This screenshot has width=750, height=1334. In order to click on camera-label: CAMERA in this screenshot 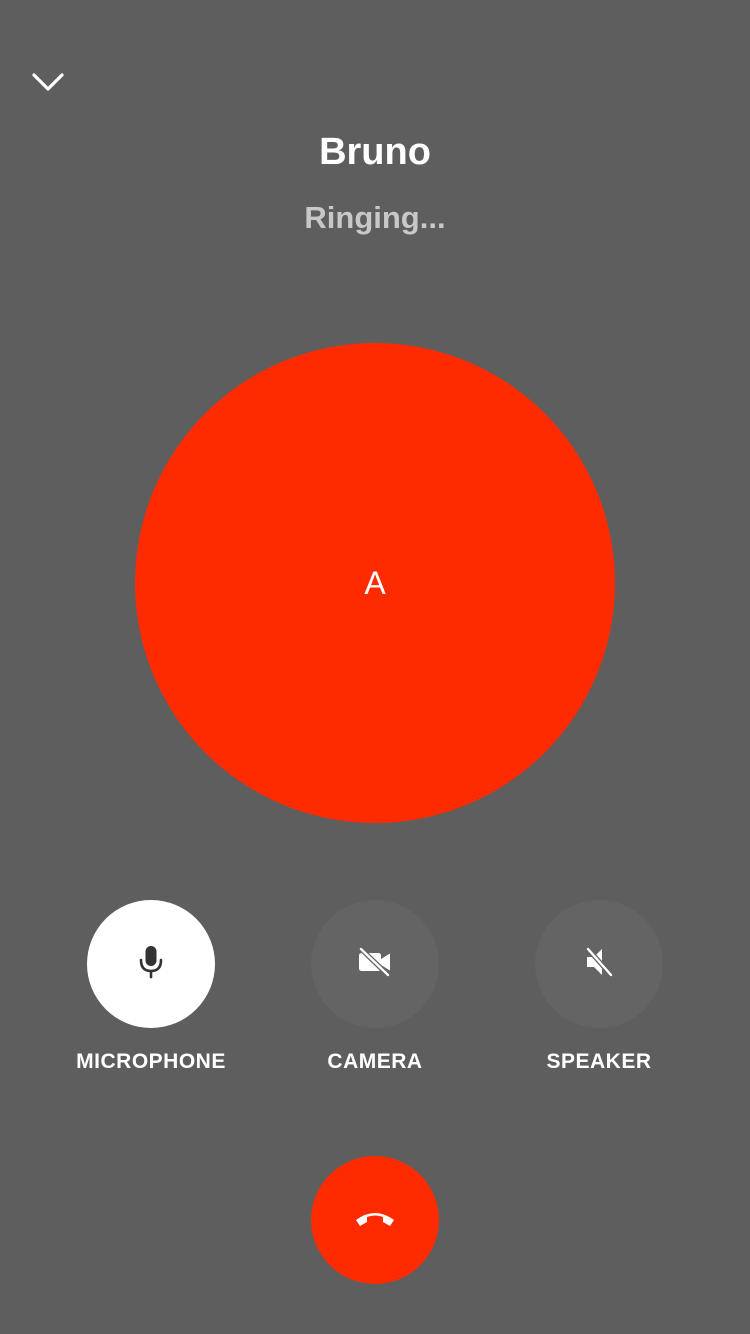, I will do `click(375, 1061)`.